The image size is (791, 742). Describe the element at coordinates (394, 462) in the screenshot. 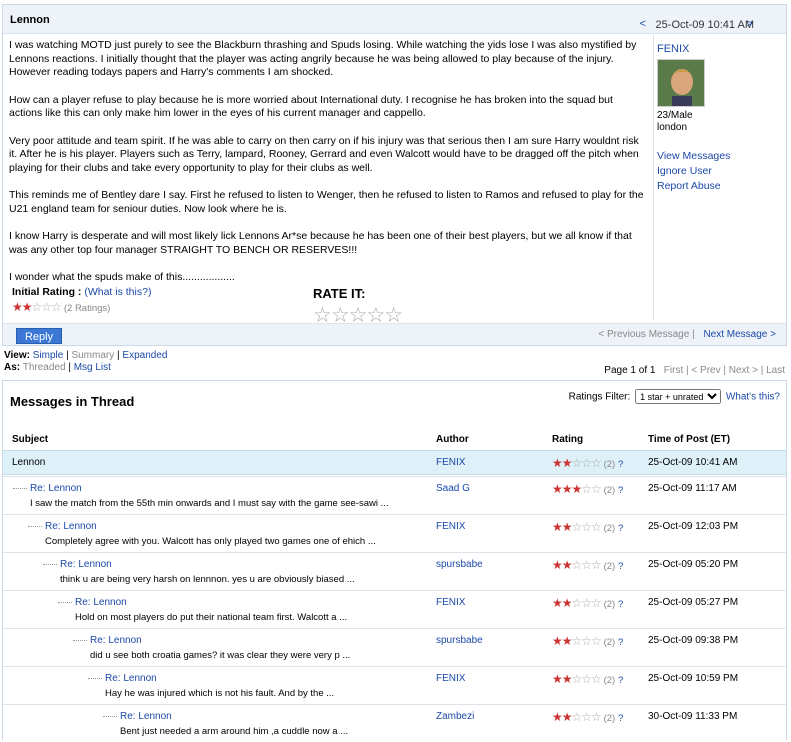

I see `thread-row: Lennon FENIX ★★☆☆☆ (2) ? 25-Oct-09 10:41 AM` at that location.